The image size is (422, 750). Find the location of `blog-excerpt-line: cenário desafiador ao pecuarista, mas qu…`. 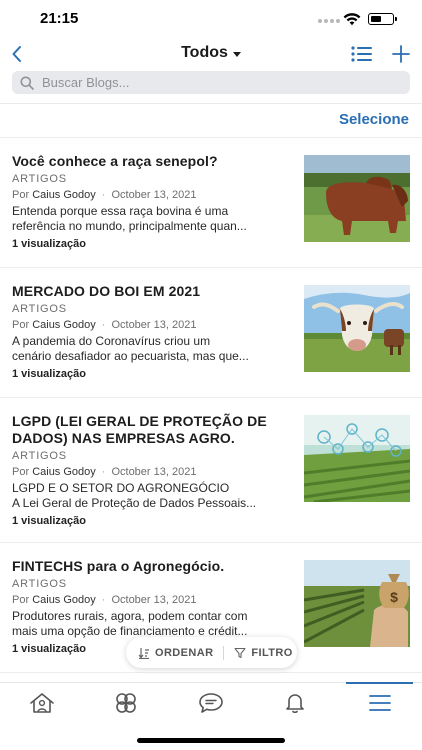

blog-excerpt-line: cenário desafiador ao pecuarista, mas qu… is located at coordinates (130, 356).